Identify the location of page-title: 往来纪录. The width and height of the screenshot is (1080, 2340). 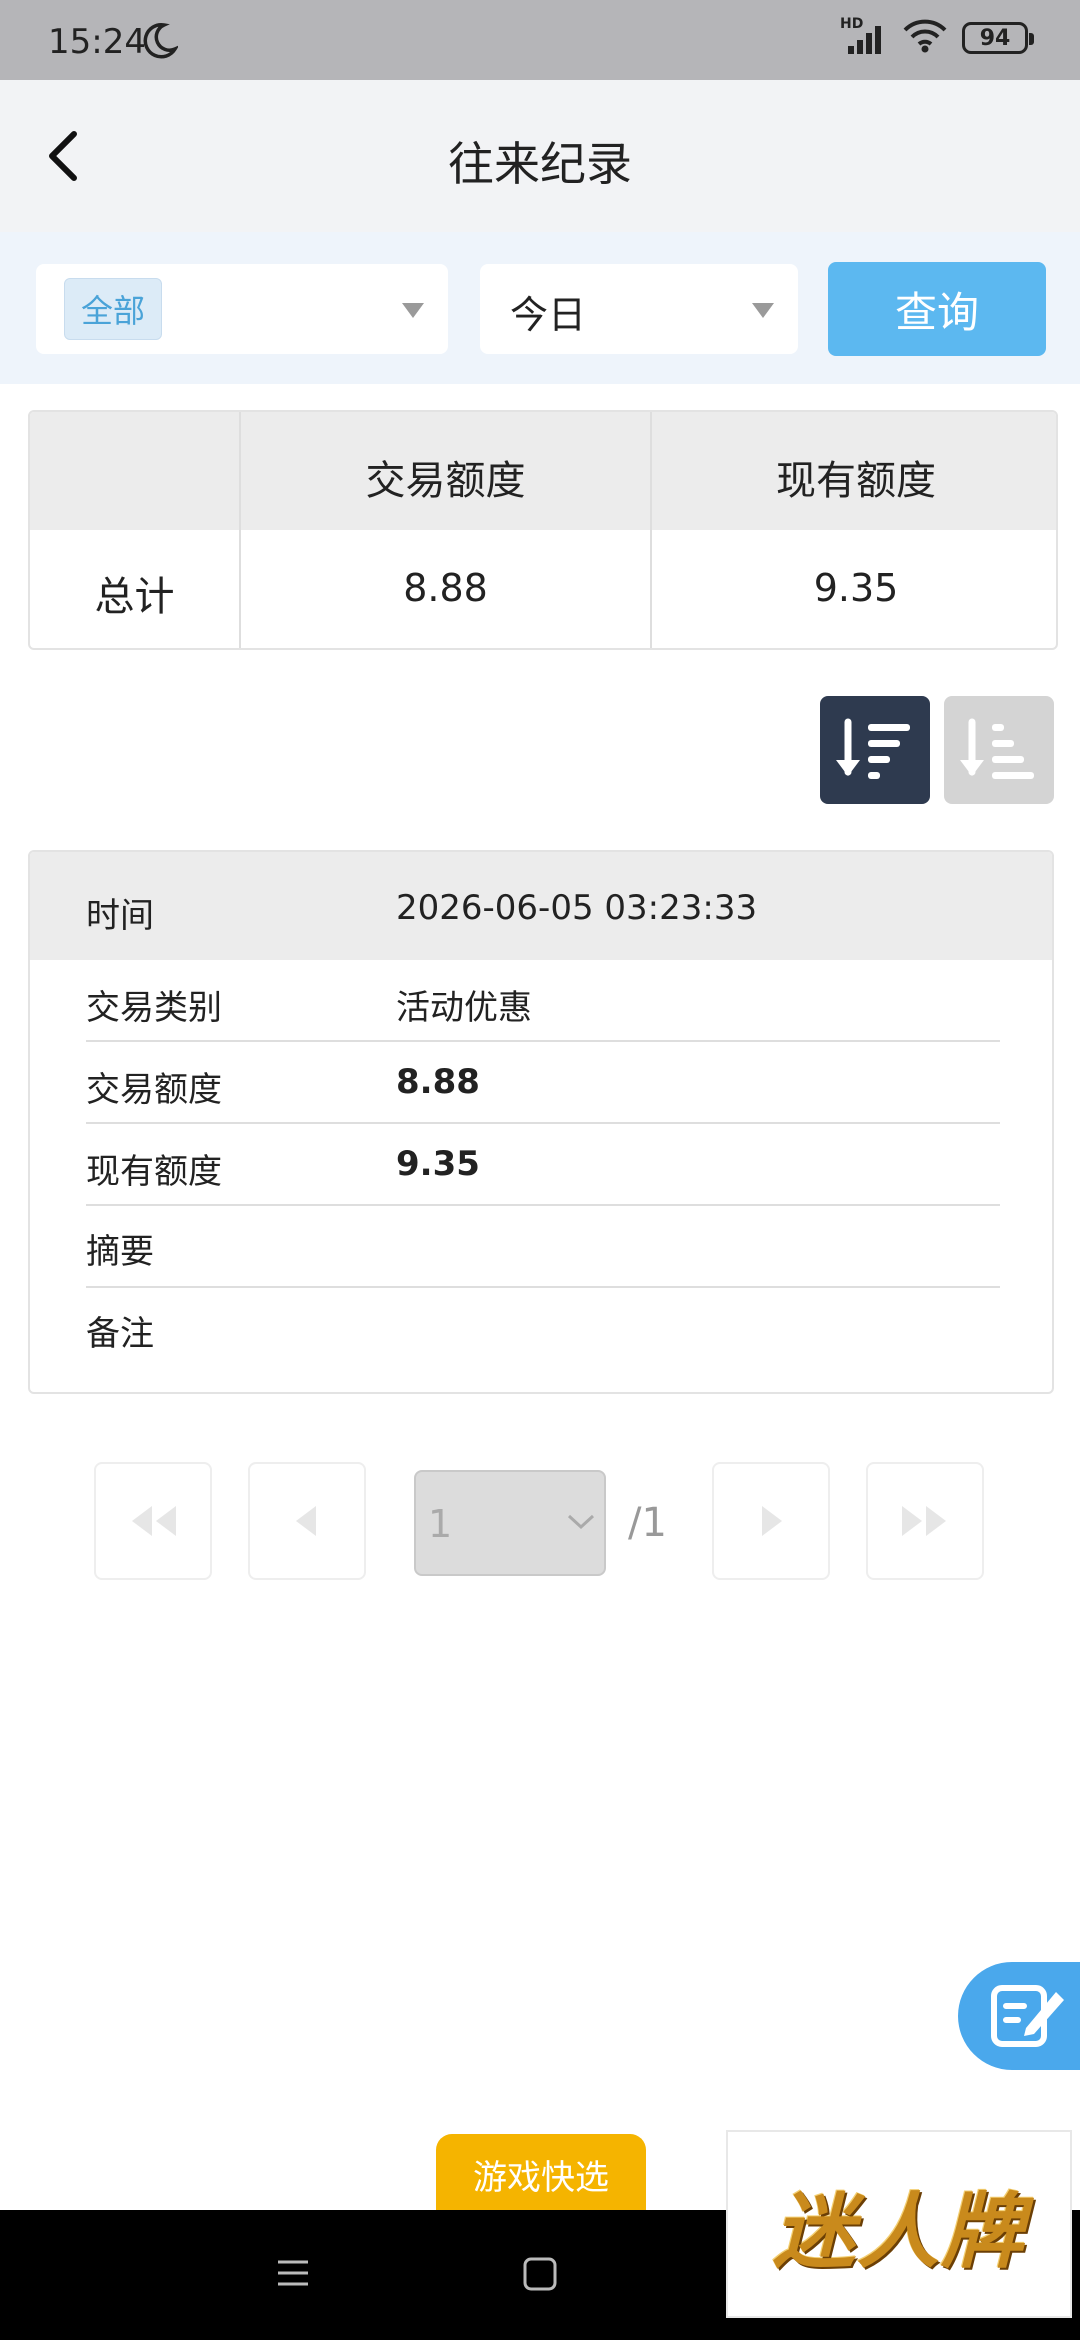
(540, 164).